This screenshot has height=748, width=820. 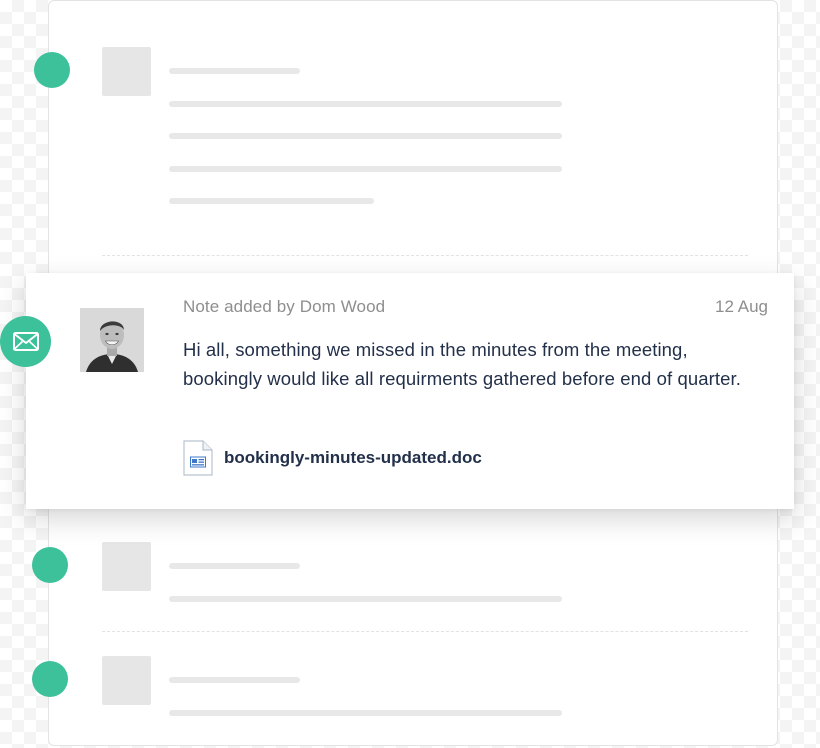 I want to click on note-date: 12 Aug, so click(x=741, y=306).